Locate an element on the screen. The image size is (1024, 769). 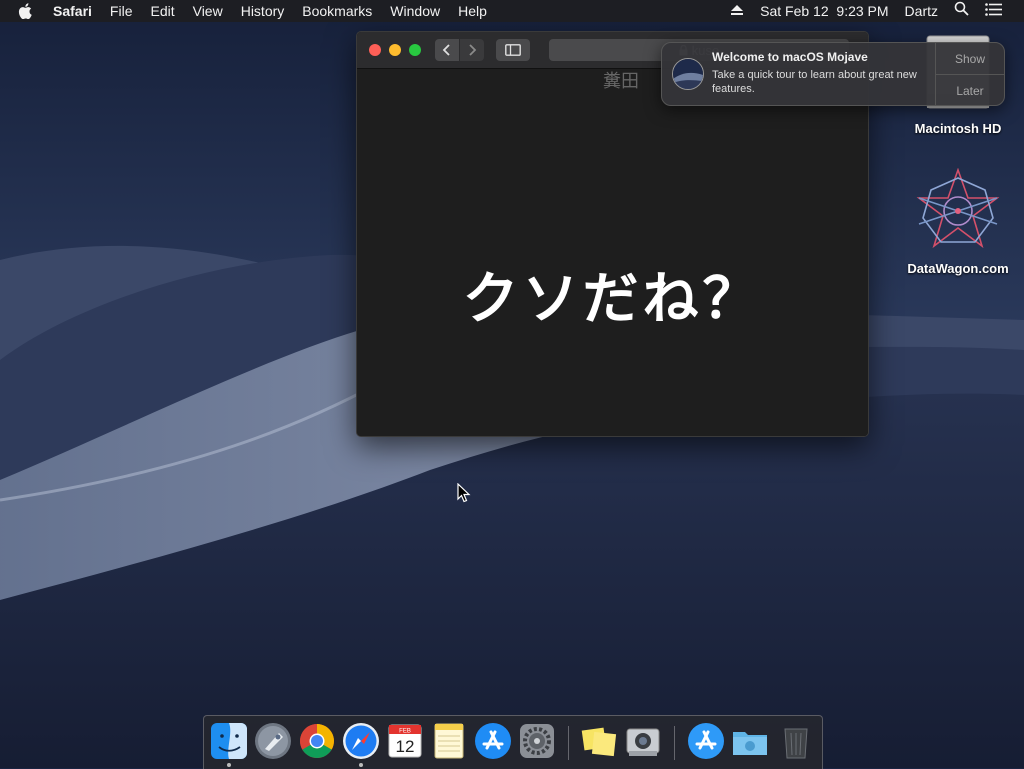
page-top-text: 糞田 is located at coordinates (621, 81).